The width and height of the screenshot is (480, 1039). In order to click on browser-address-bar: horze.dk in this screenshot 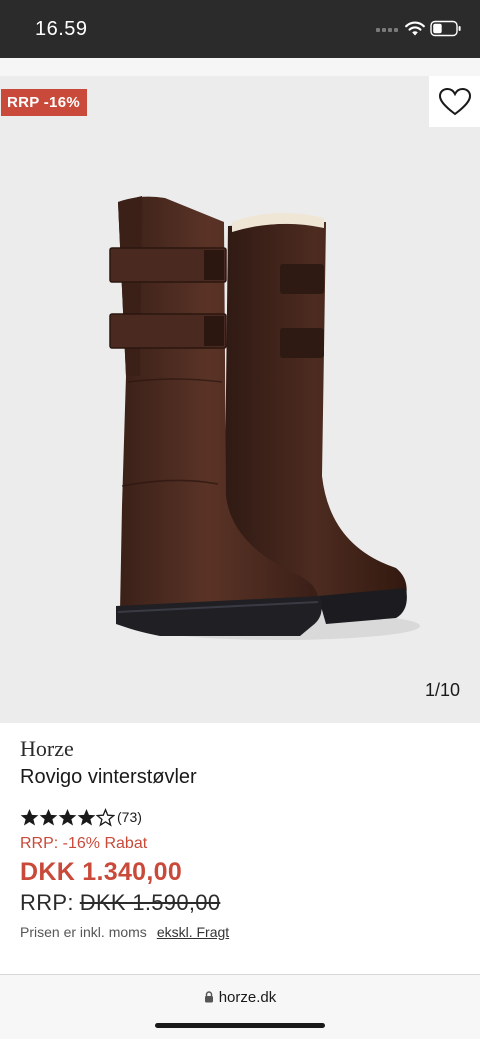, I will do `click(240, 1006)`.